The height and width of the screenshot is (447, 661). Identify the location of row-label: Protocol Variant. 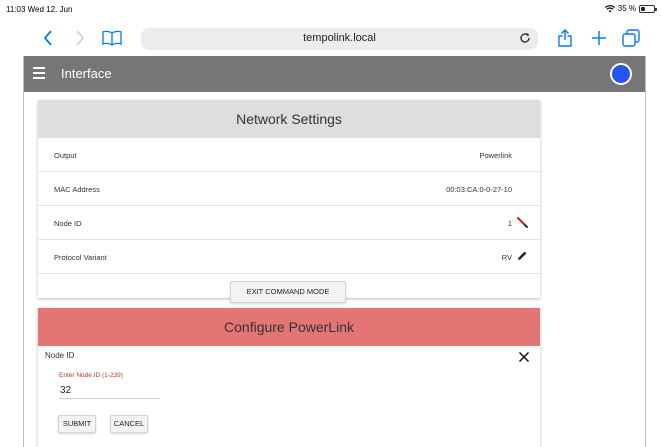
(80, 257).